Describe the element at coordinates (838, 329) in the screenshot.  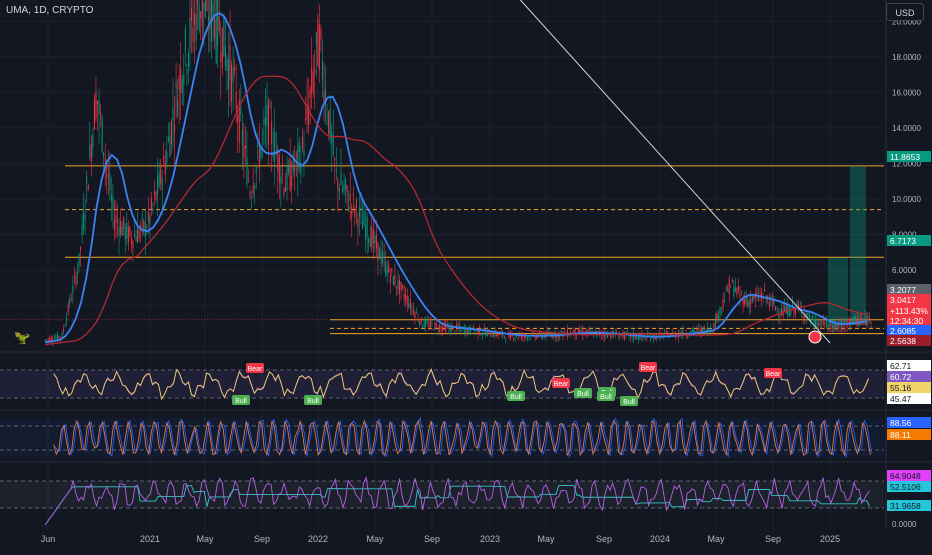
I see `stop-box` at that location.